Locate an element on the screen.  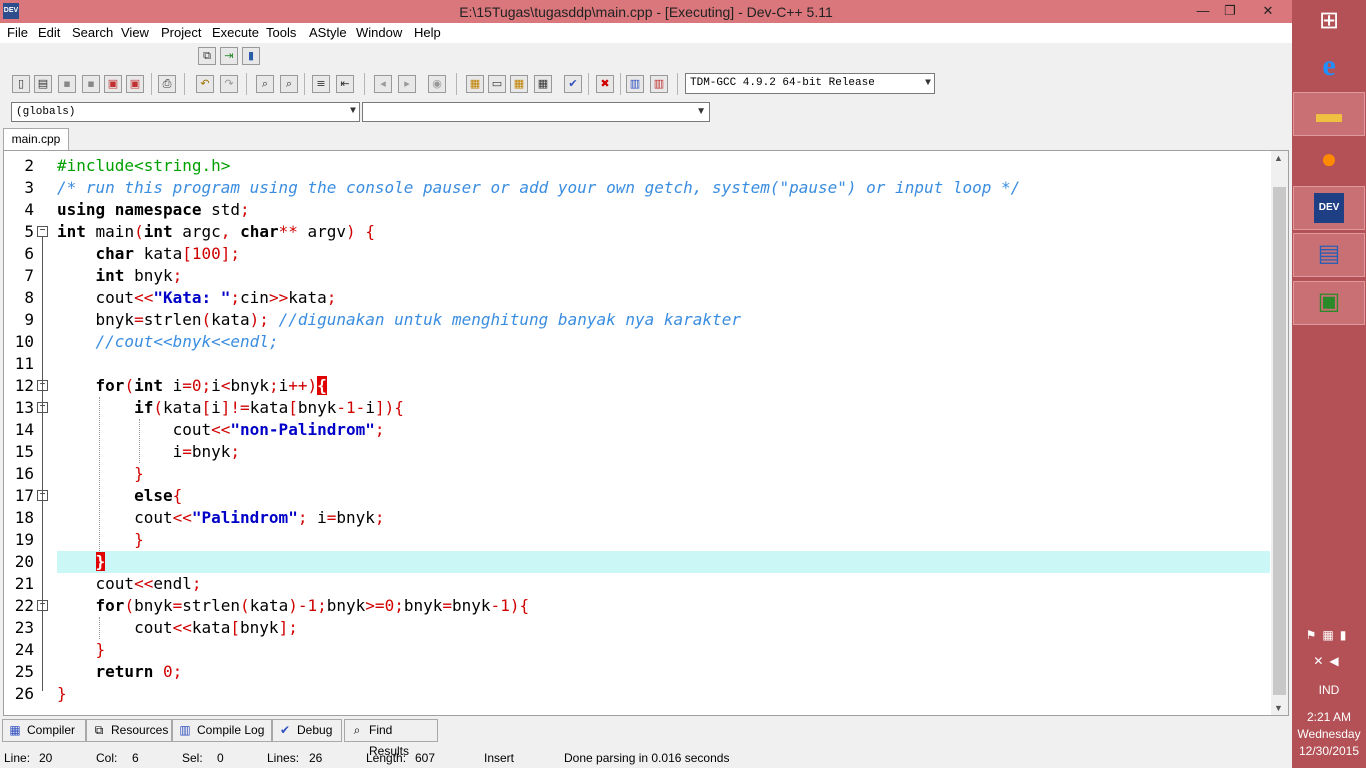
code-line-21: cout<<endl; is located at coordinates (129, 583).